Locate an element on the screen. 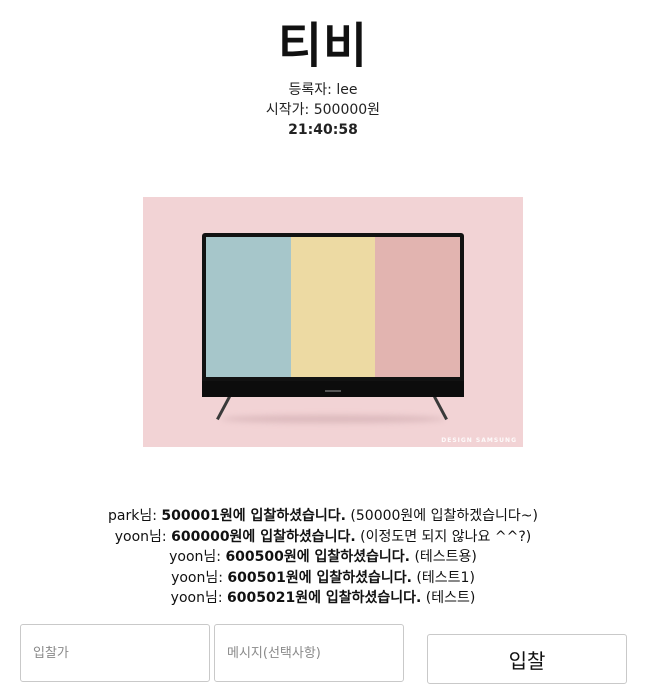  bid-item: yoon님: 6005021원에 입찰하셨습니다. (테스트) is located at coordinates (323, 598).